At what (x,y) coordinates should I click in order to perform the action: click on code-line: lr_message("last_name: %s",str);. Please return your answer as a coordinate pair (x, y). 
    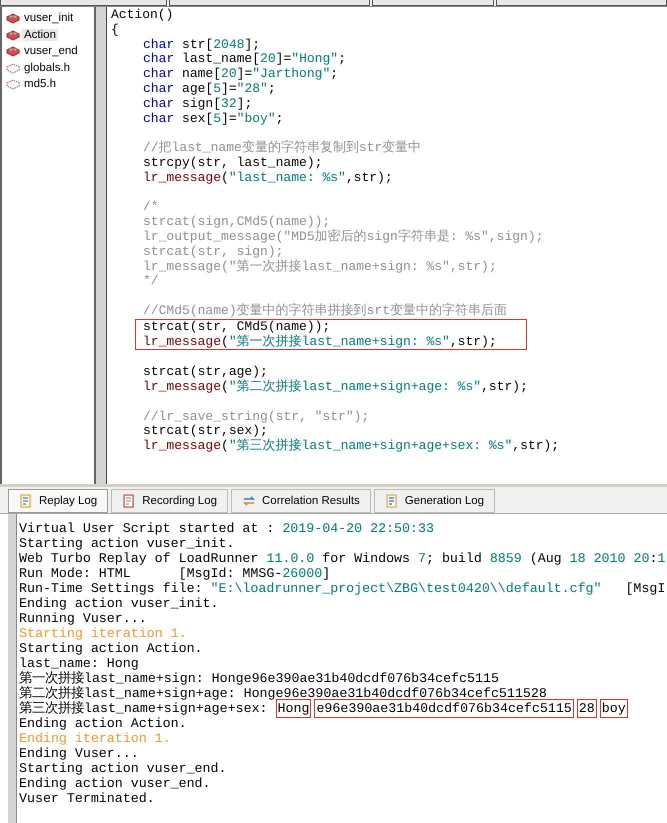
    Looking at the image, I should click on (268, 178).